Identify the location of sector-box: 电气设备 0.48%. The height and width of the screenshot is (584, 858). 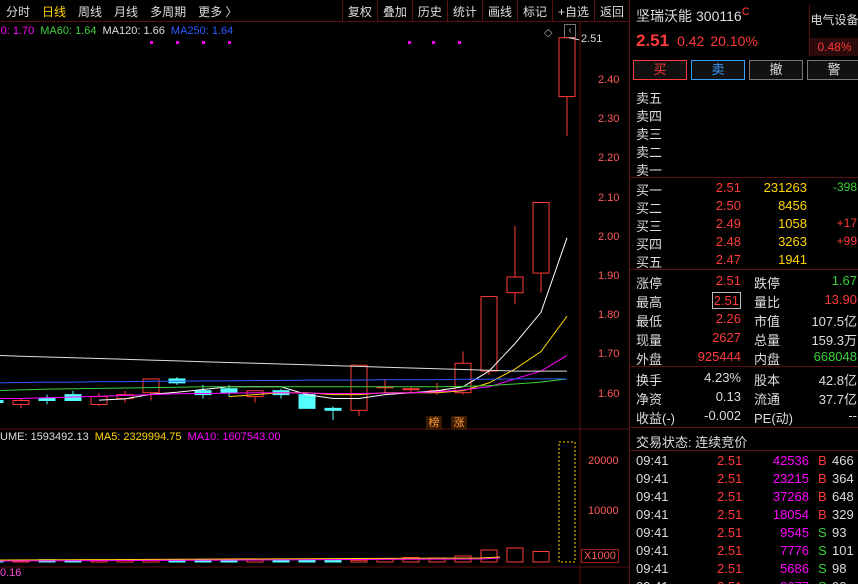
(833, 31).